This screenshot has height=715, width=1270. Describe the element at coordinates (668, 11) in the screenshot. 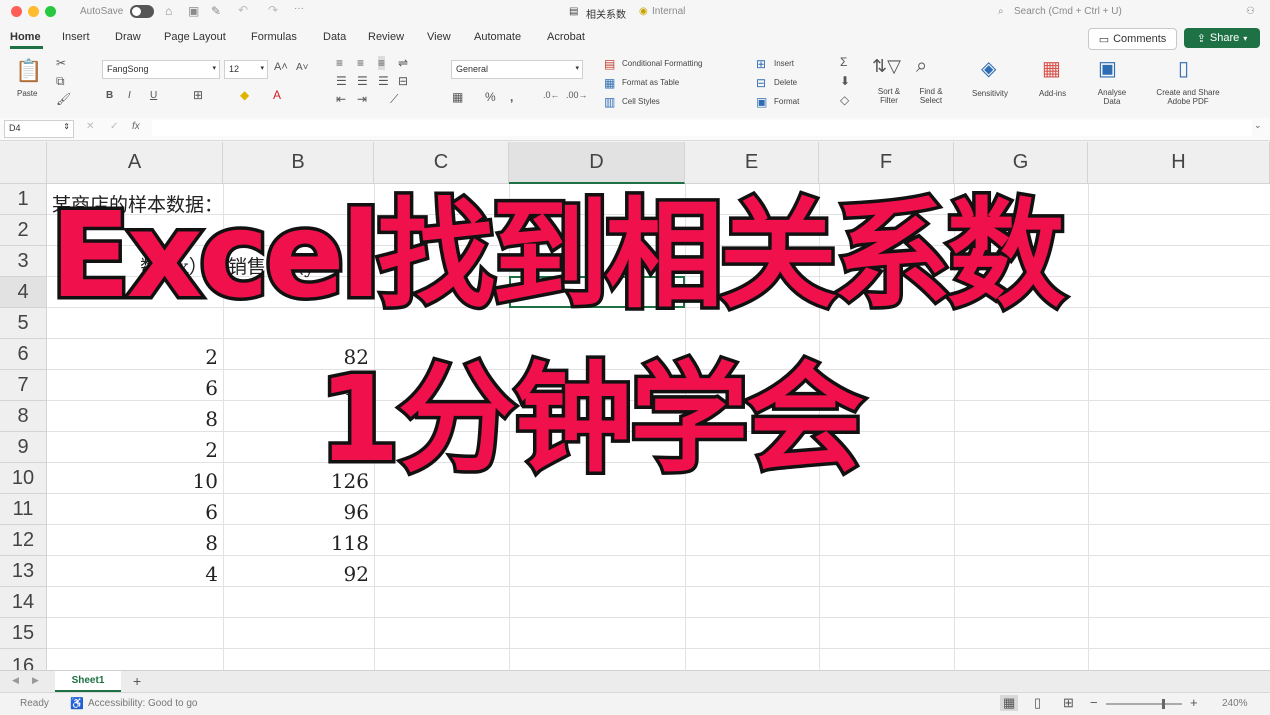

I see `sensitivity-label: Internal` at that location.